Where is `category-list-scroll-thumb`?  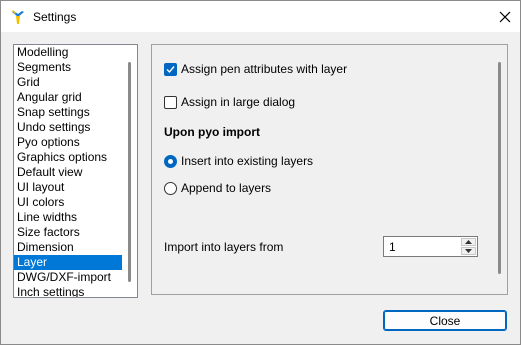 category-list-scroll-thumb is located at coordinates (129, 172).